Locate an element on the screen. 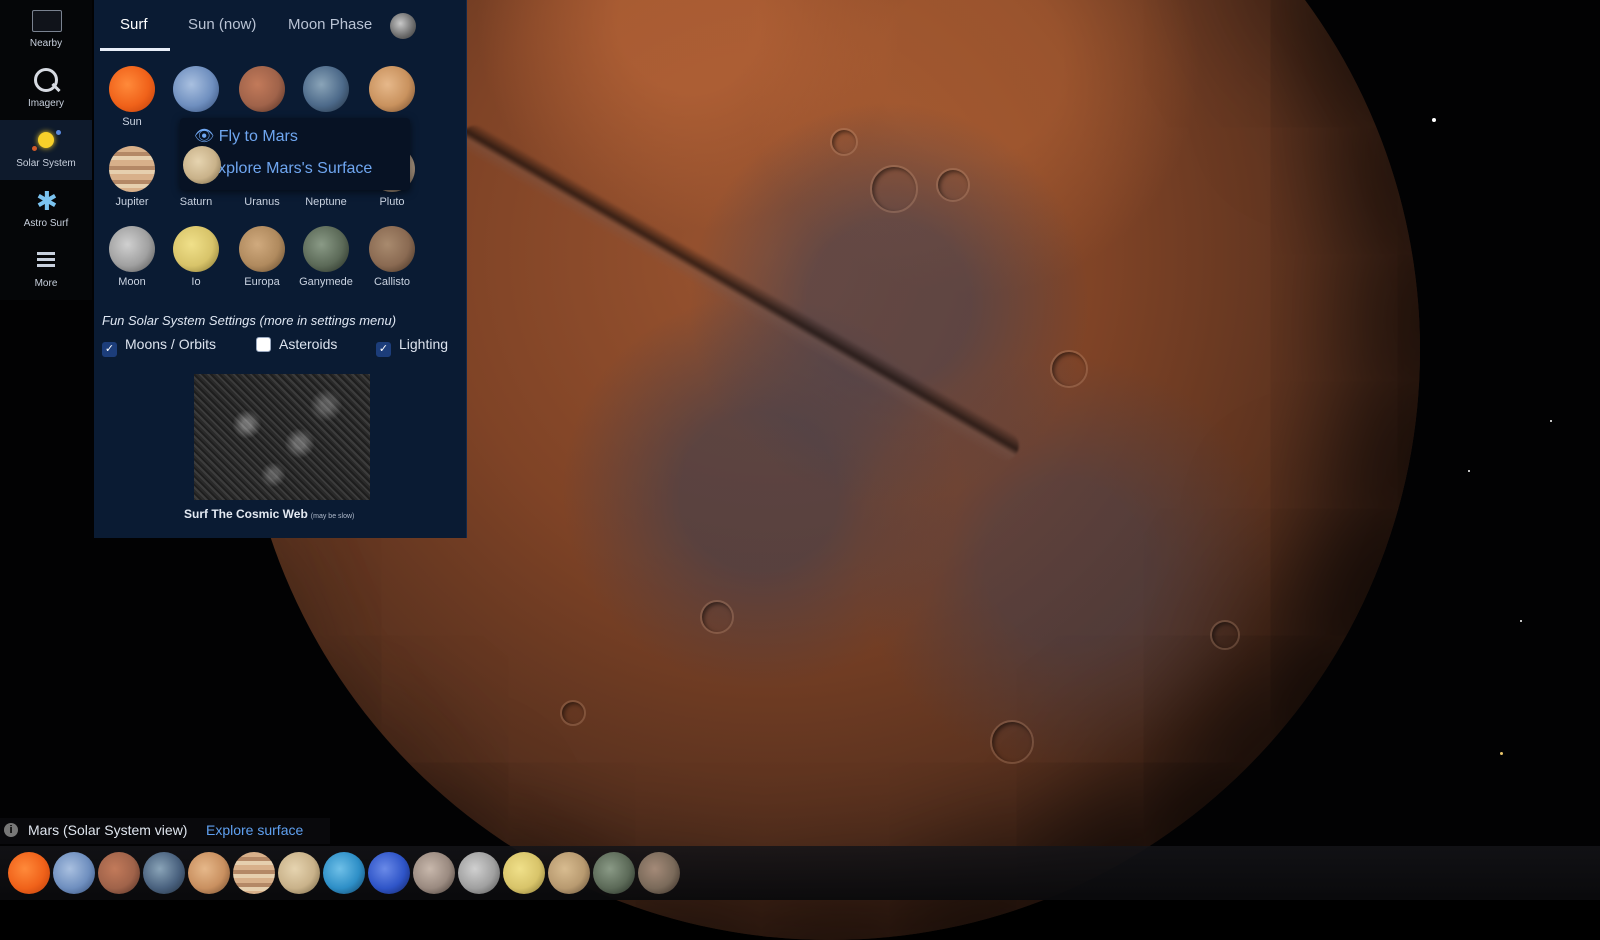 This screenshot has height=940, width=1600. body-mars is located at coordinates (262, 89).